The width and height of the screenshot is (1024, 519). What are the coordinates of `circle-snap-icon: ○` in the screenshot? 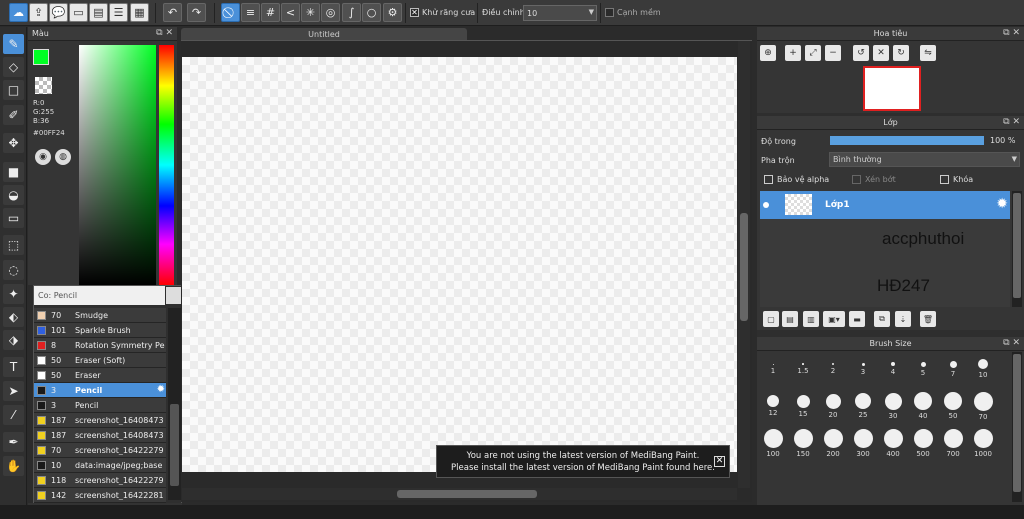 It's located at (371, 12).